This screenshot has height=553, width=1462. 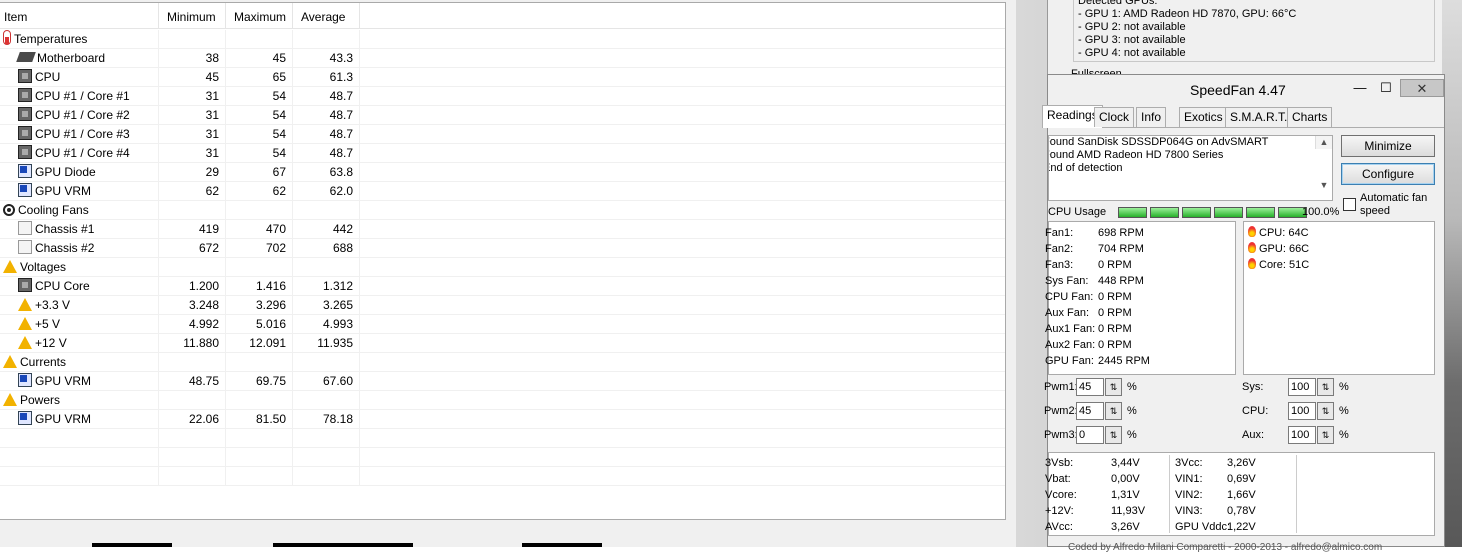 I want to click on table-row: CPU #1 / Core #1 31 54 48.7, so click(x=502, y=96).